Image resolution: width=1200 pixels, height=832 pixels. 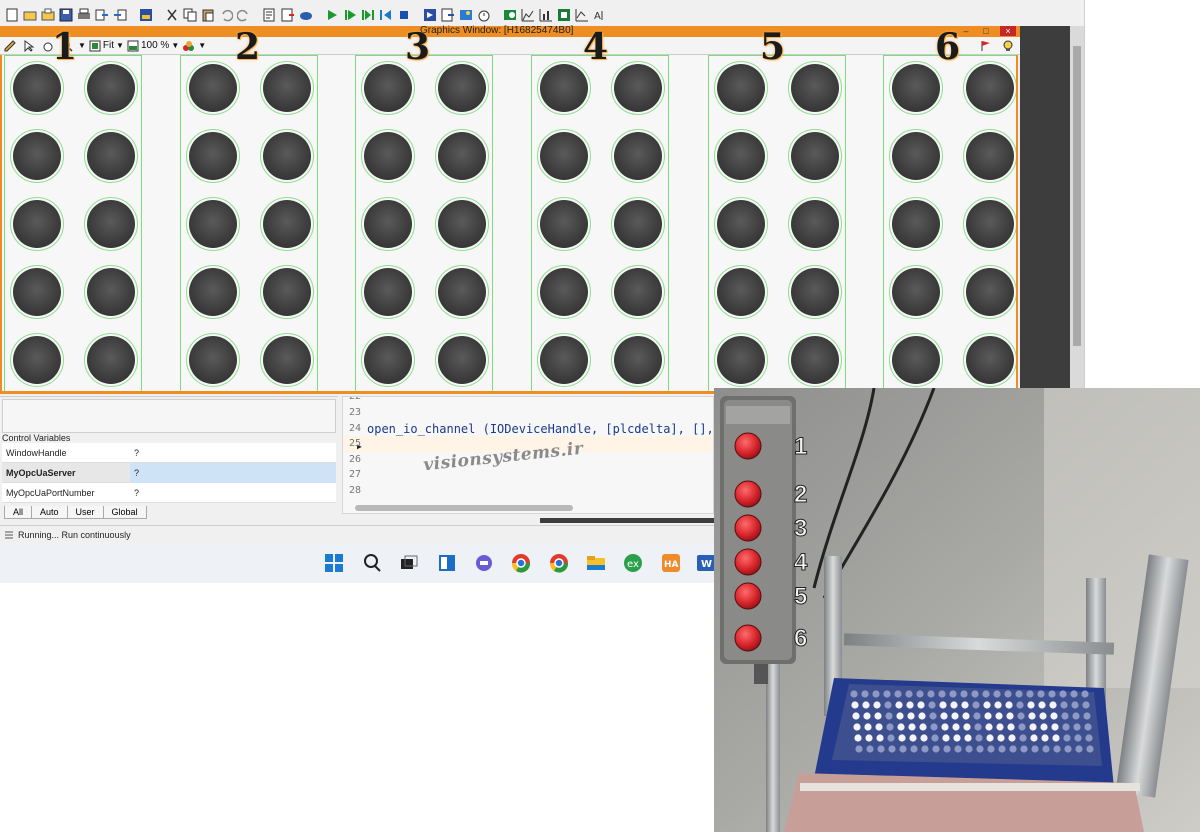 What do you see at coordinates (332, 15) in the screenshot?
I see `run-icon` at bounding box center [332, 15].